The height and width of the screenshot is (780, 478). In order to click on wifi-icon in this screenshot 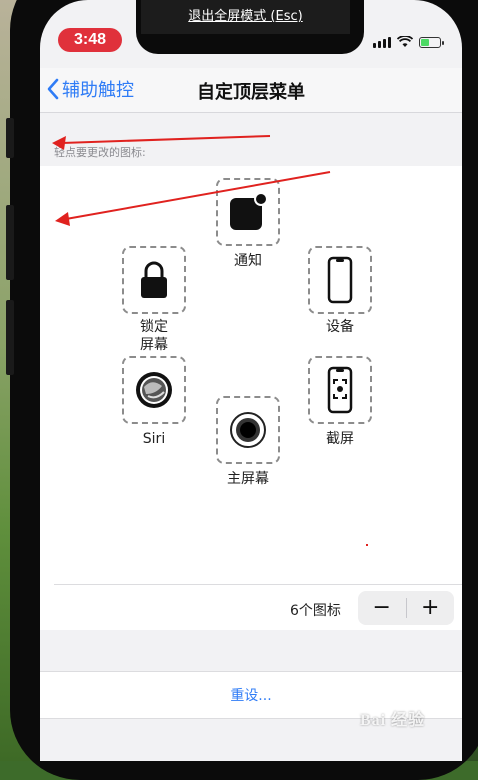, I will do `click(405, 41)`.